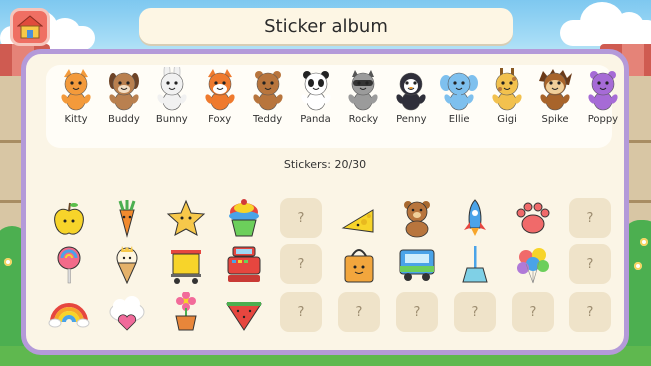  What do you see at coordinates (605, 24) in the screenshot?
I see `cloud-decoration` at bounding box center [605, 24].